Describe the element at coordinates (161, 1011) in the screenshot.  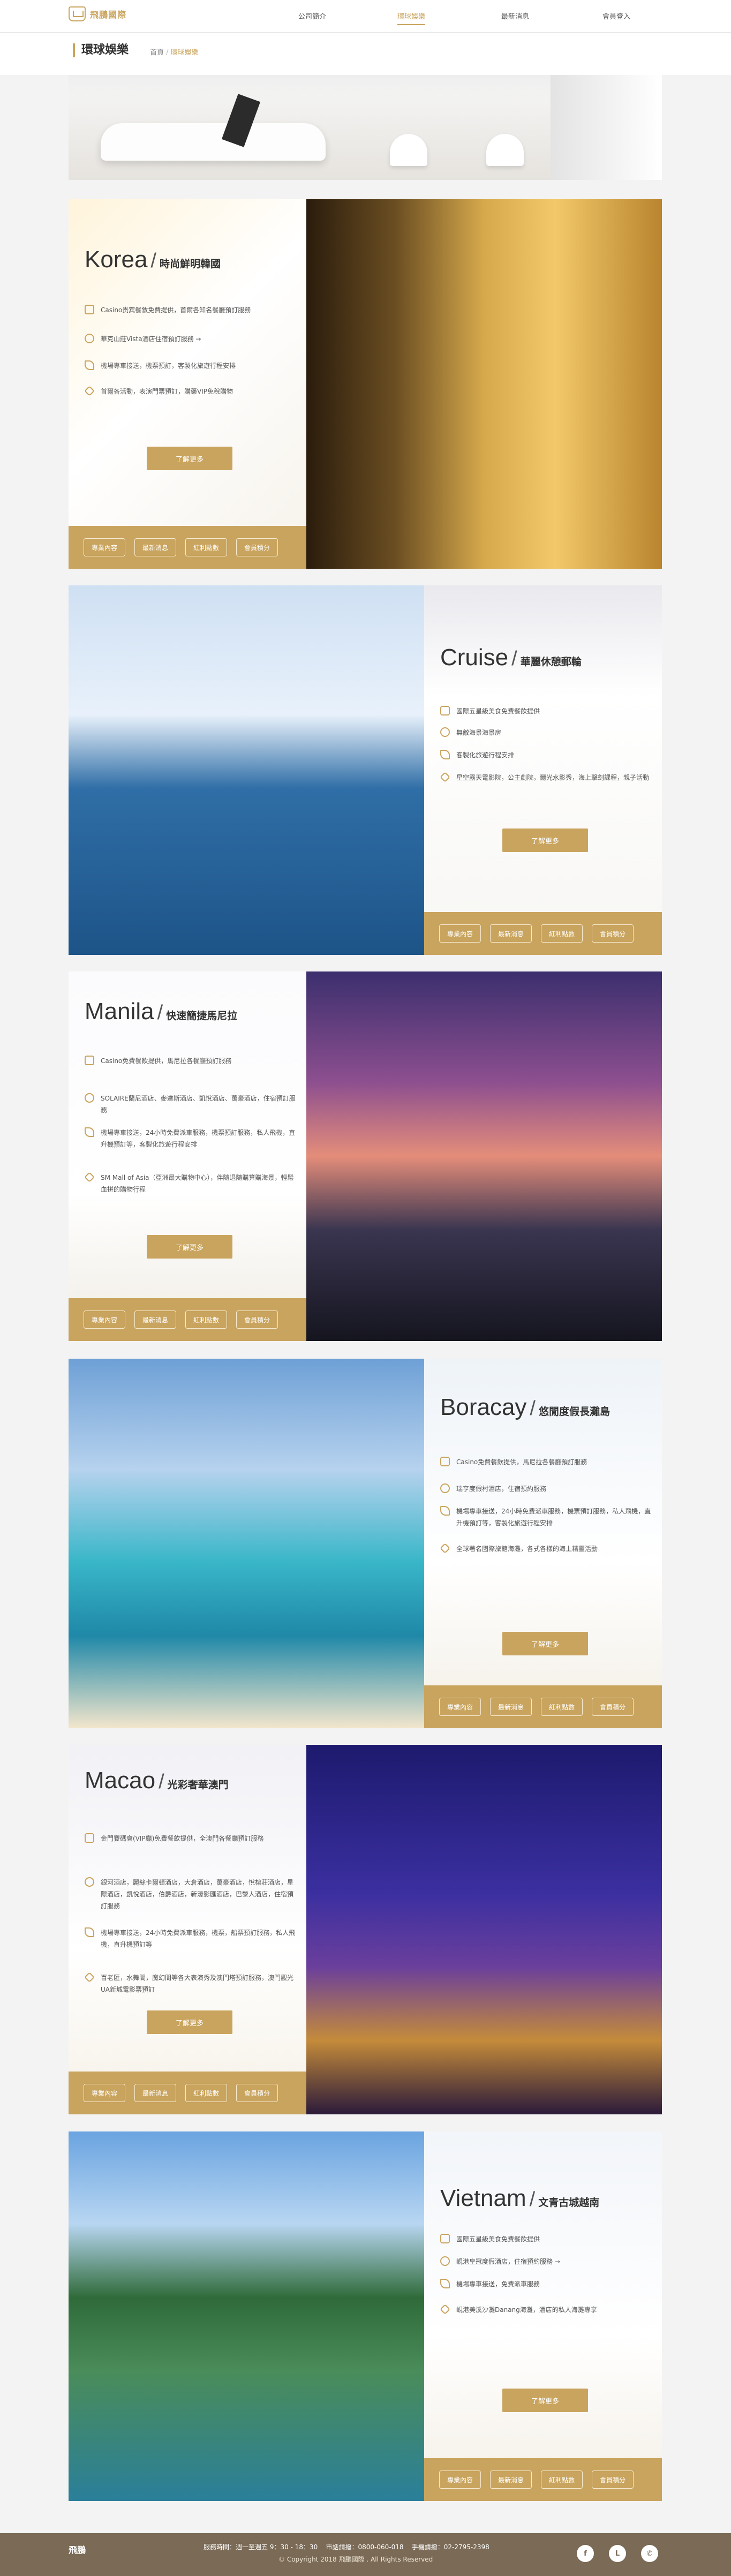
I see `destination-title: Manila / 快速簡捷馬尼拉` at that location.